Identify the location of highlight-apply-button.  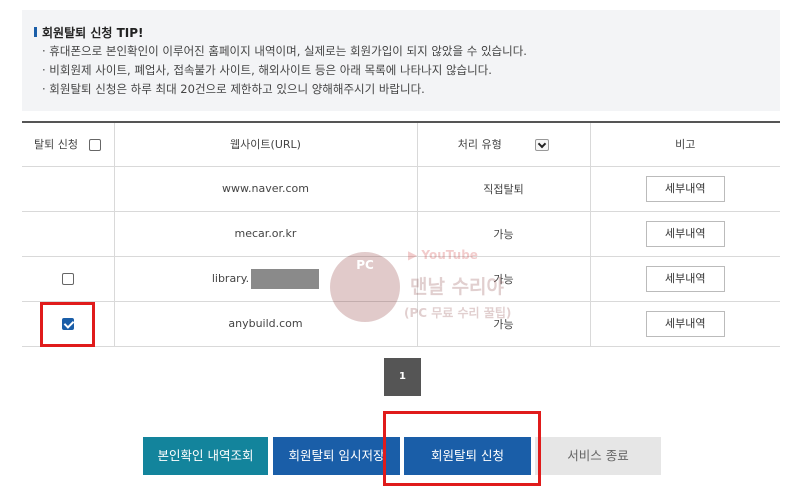
(462, 448).